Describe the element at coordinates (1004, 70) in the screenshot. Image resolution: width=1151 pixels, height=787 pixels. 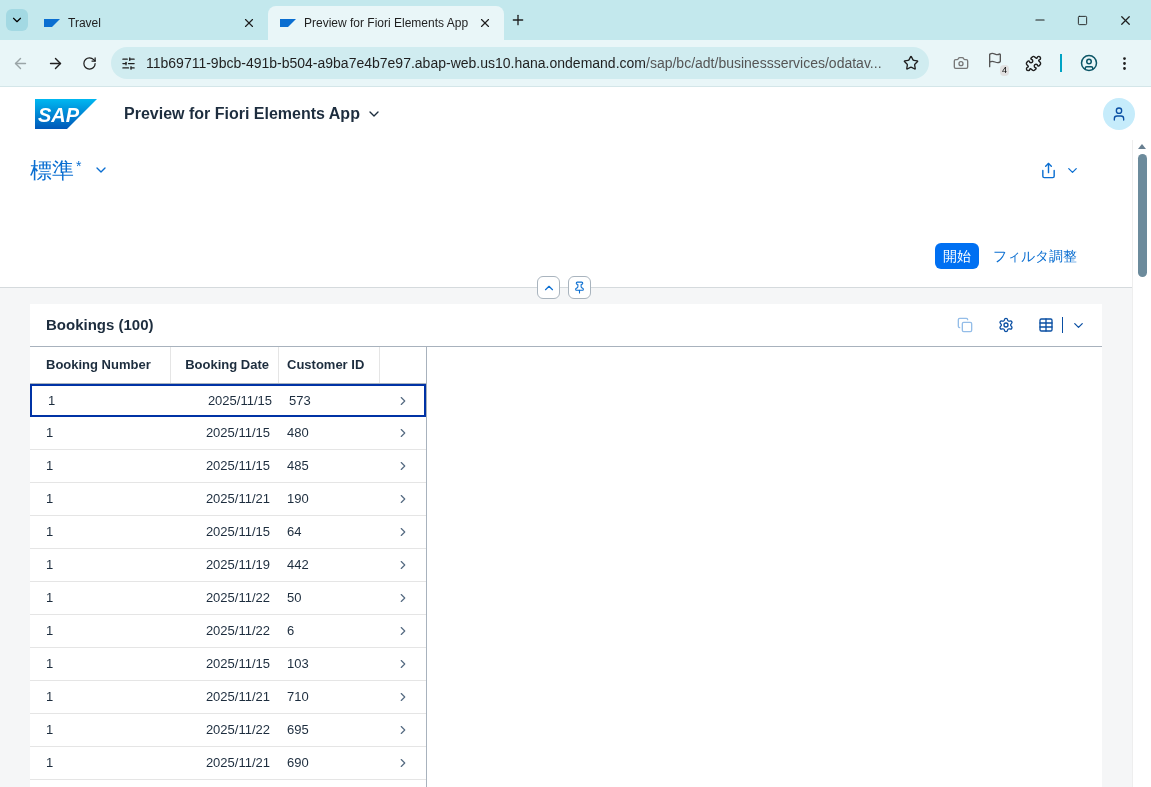
I see `extension-badge: 4` at that location.